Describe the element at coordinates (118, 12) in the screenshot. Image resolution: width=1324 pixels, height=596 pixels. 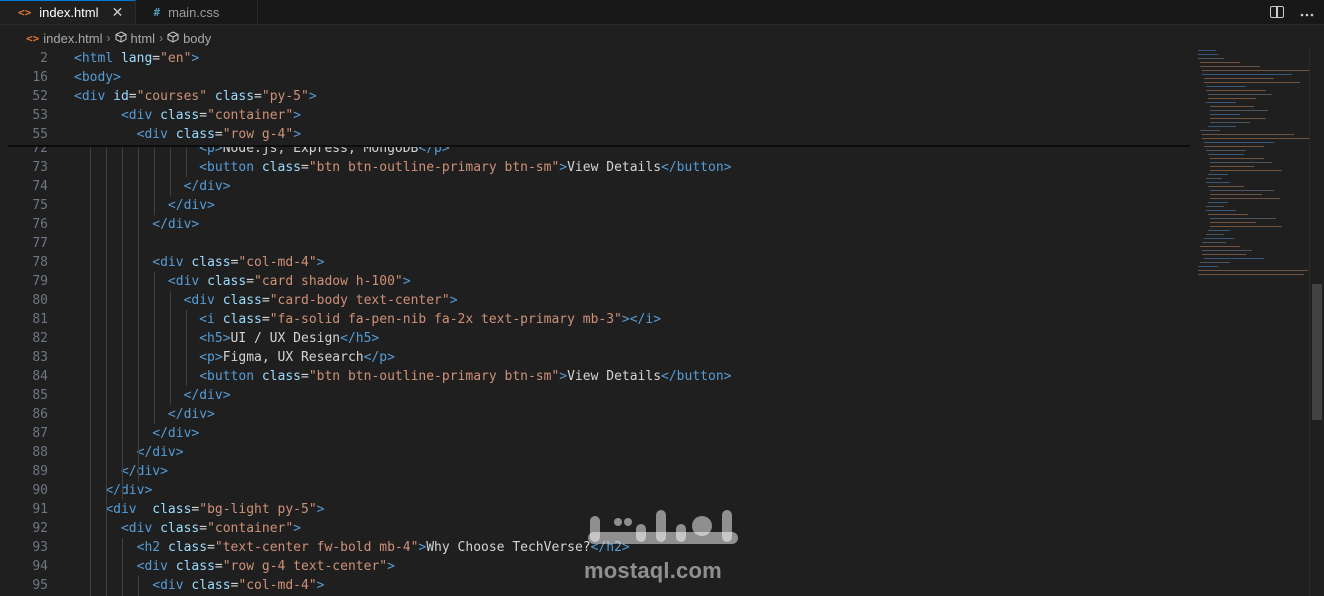
I see `close-icon: ✕` at that location.